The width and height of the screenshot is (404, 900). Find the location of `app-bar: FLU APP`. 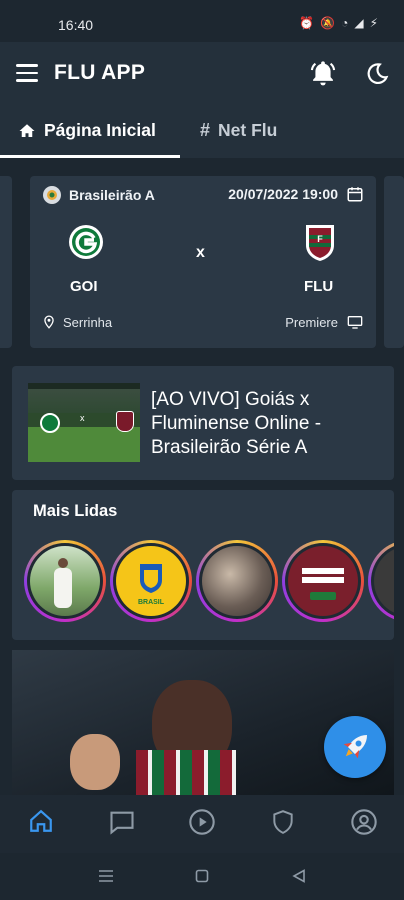

app-bar: FLU APP is located at coordinates (202, 75).